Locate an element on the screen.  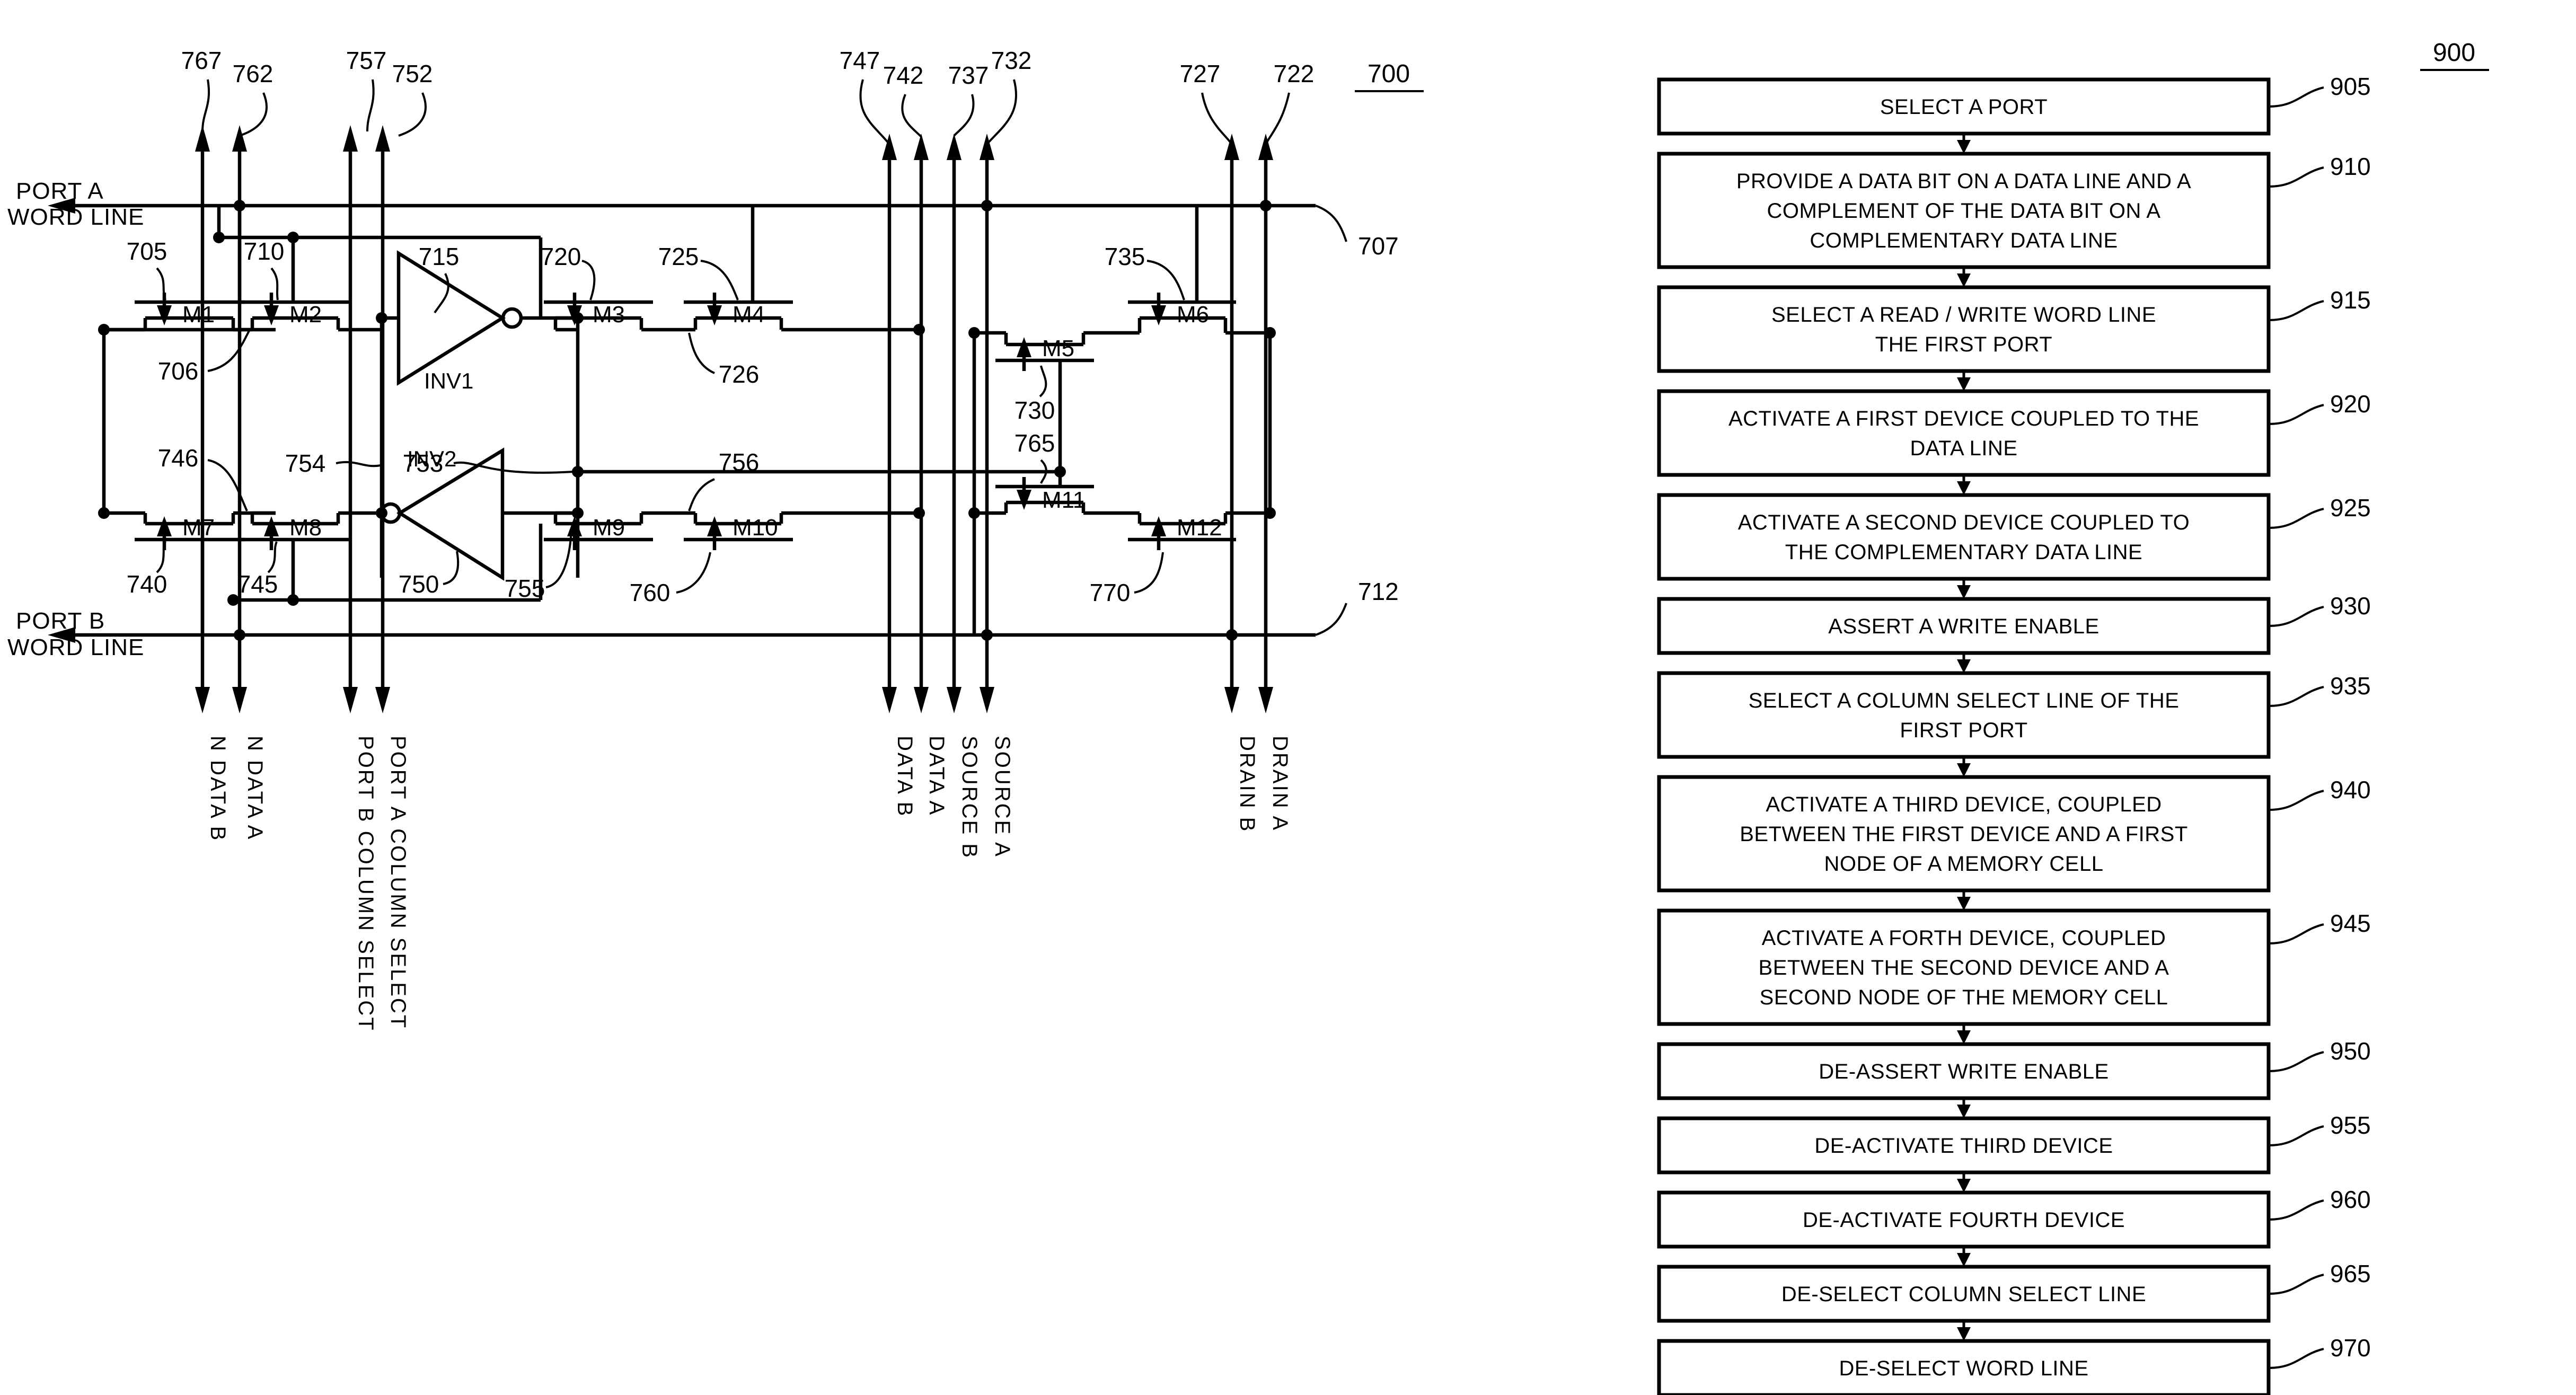
flow-step-text-line: DE-SELECT WORD LINE is located at coordinates (1963, 1368).